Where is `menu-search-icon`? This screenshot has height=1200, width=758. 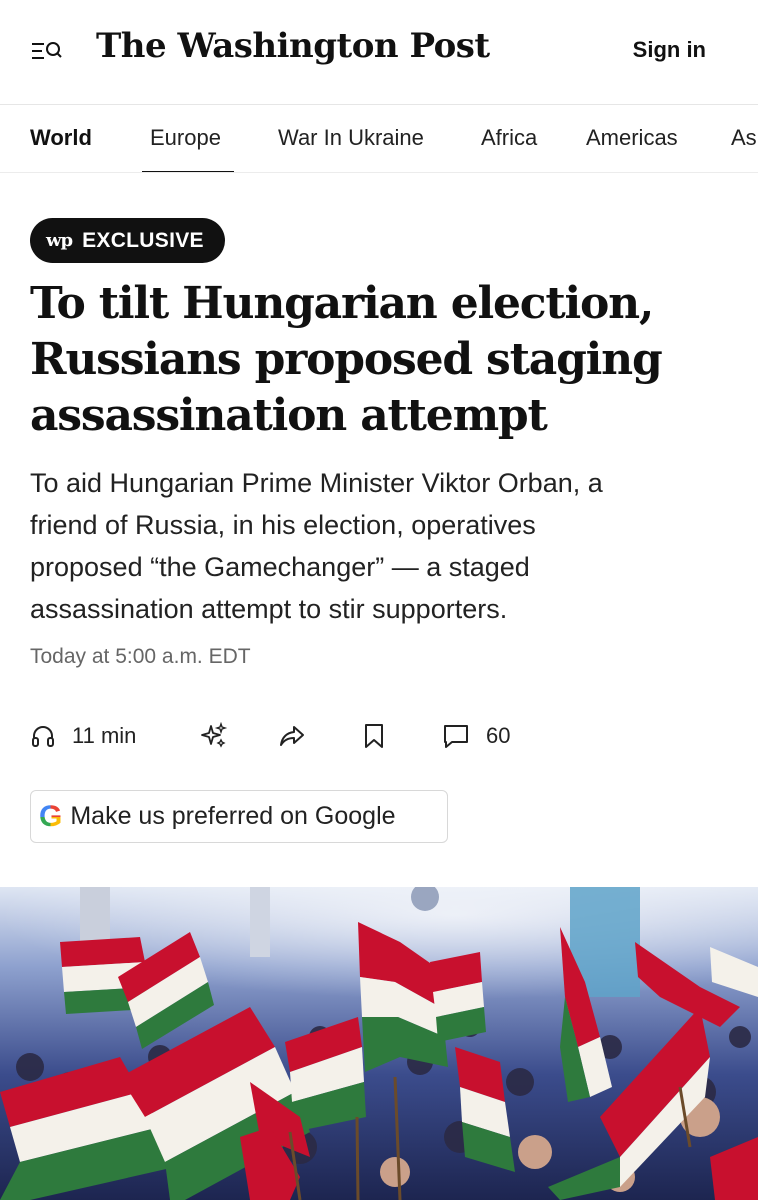 menu-search-icon is located at coordinates (47, 51).